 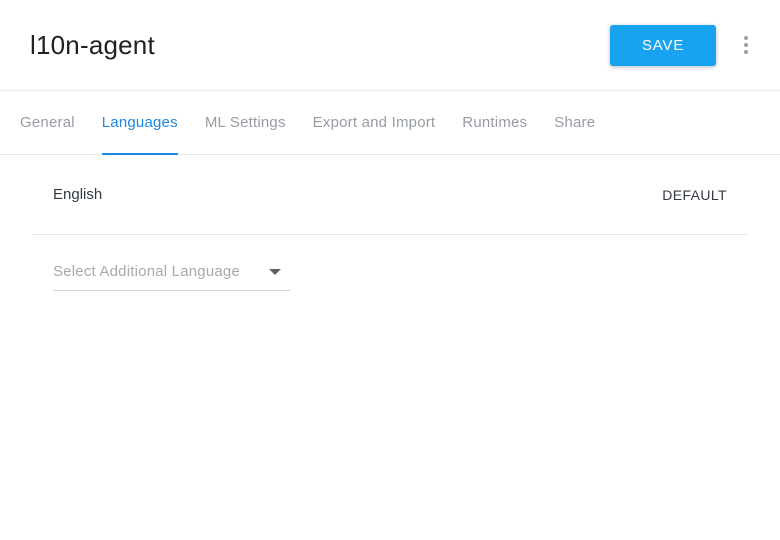 I want to click on active-tab-underline, so click(x=139, y=154).